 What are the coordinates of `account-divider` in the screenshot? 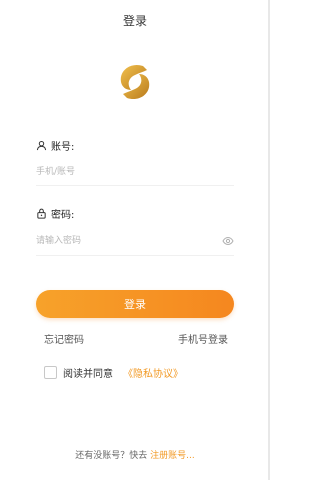 It's located at (135, 185).